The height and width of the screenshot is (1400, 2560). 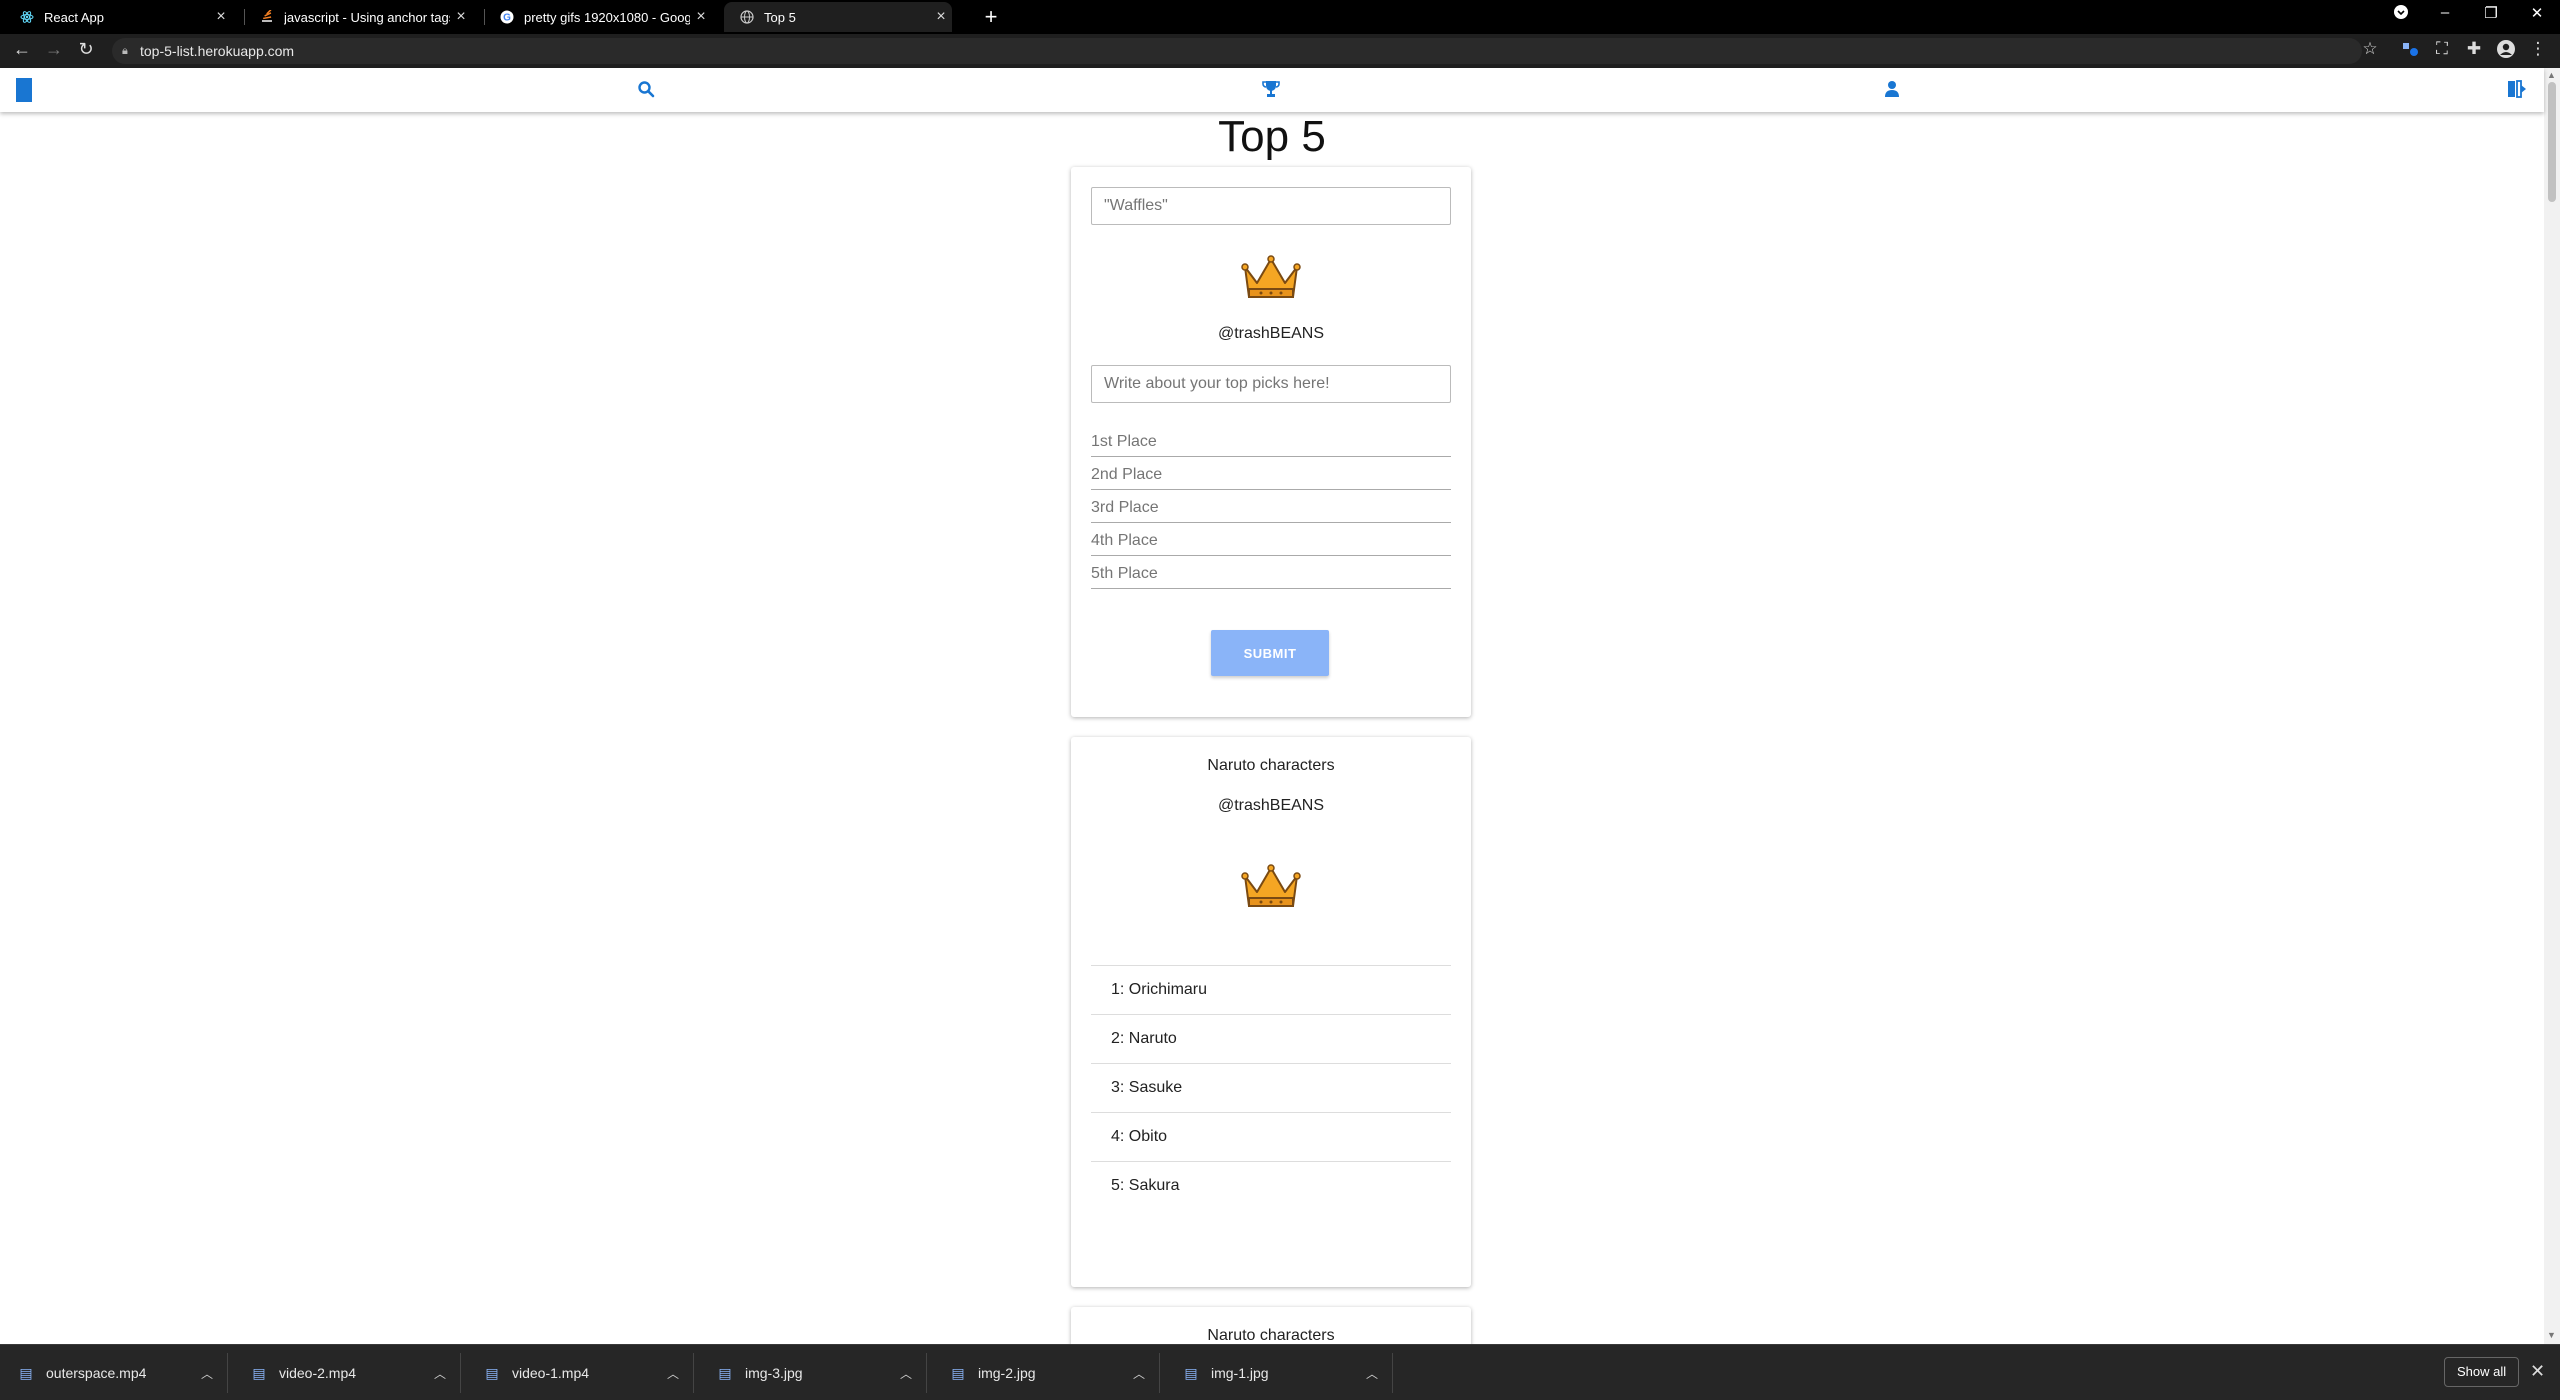 I want to click on lock-icon: 🔒︎, so click(x=125, y=51).